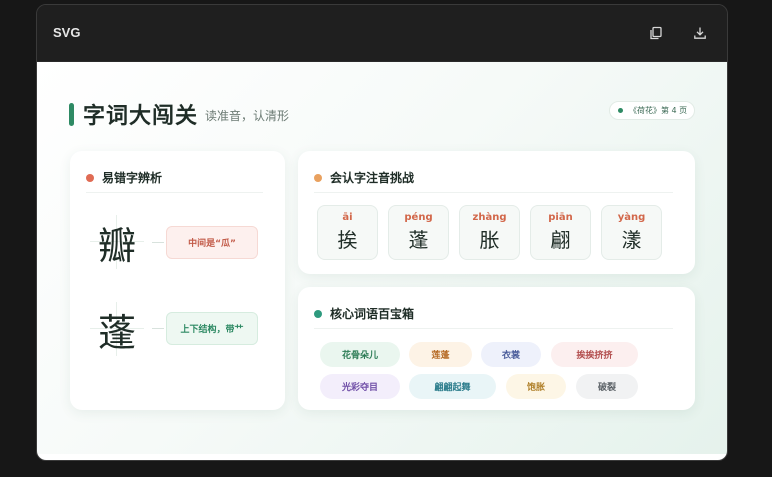 The image size is (772, 477). I want to click on pinyin-tile: piān 翩, so click(560, 232).